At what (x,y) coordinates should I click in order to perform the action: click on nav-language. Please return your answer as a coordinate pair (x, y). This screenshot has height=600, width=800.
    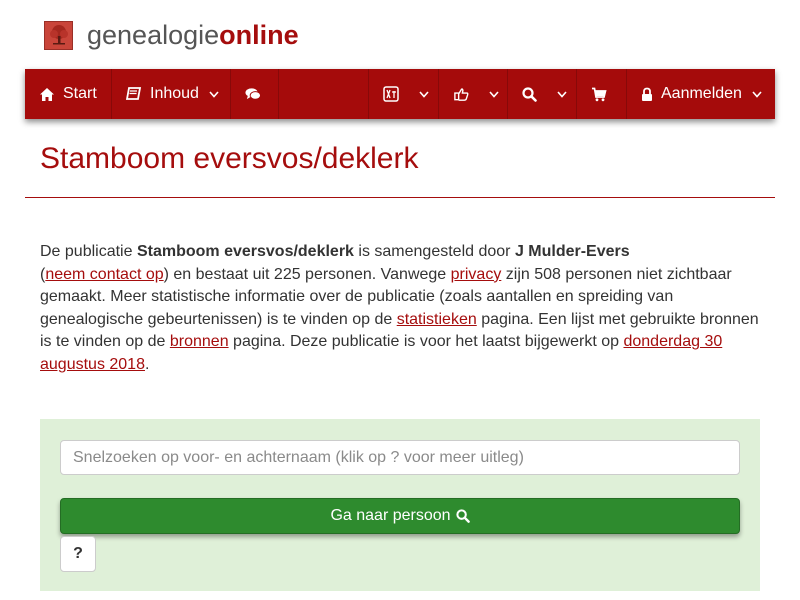
    Looking at the image, I should click on (404, 94).